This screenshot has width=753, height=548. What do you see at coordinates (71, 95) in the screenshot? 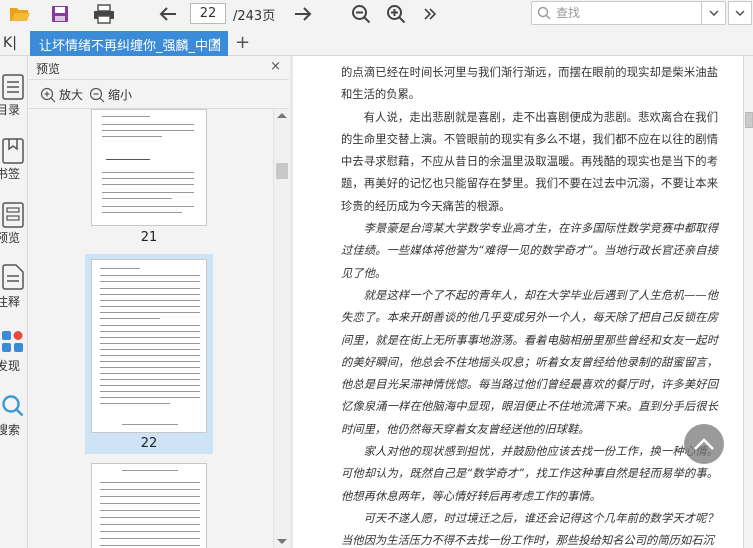
I see `zoom-in-label: 放大` at bounding box center [71, 95].